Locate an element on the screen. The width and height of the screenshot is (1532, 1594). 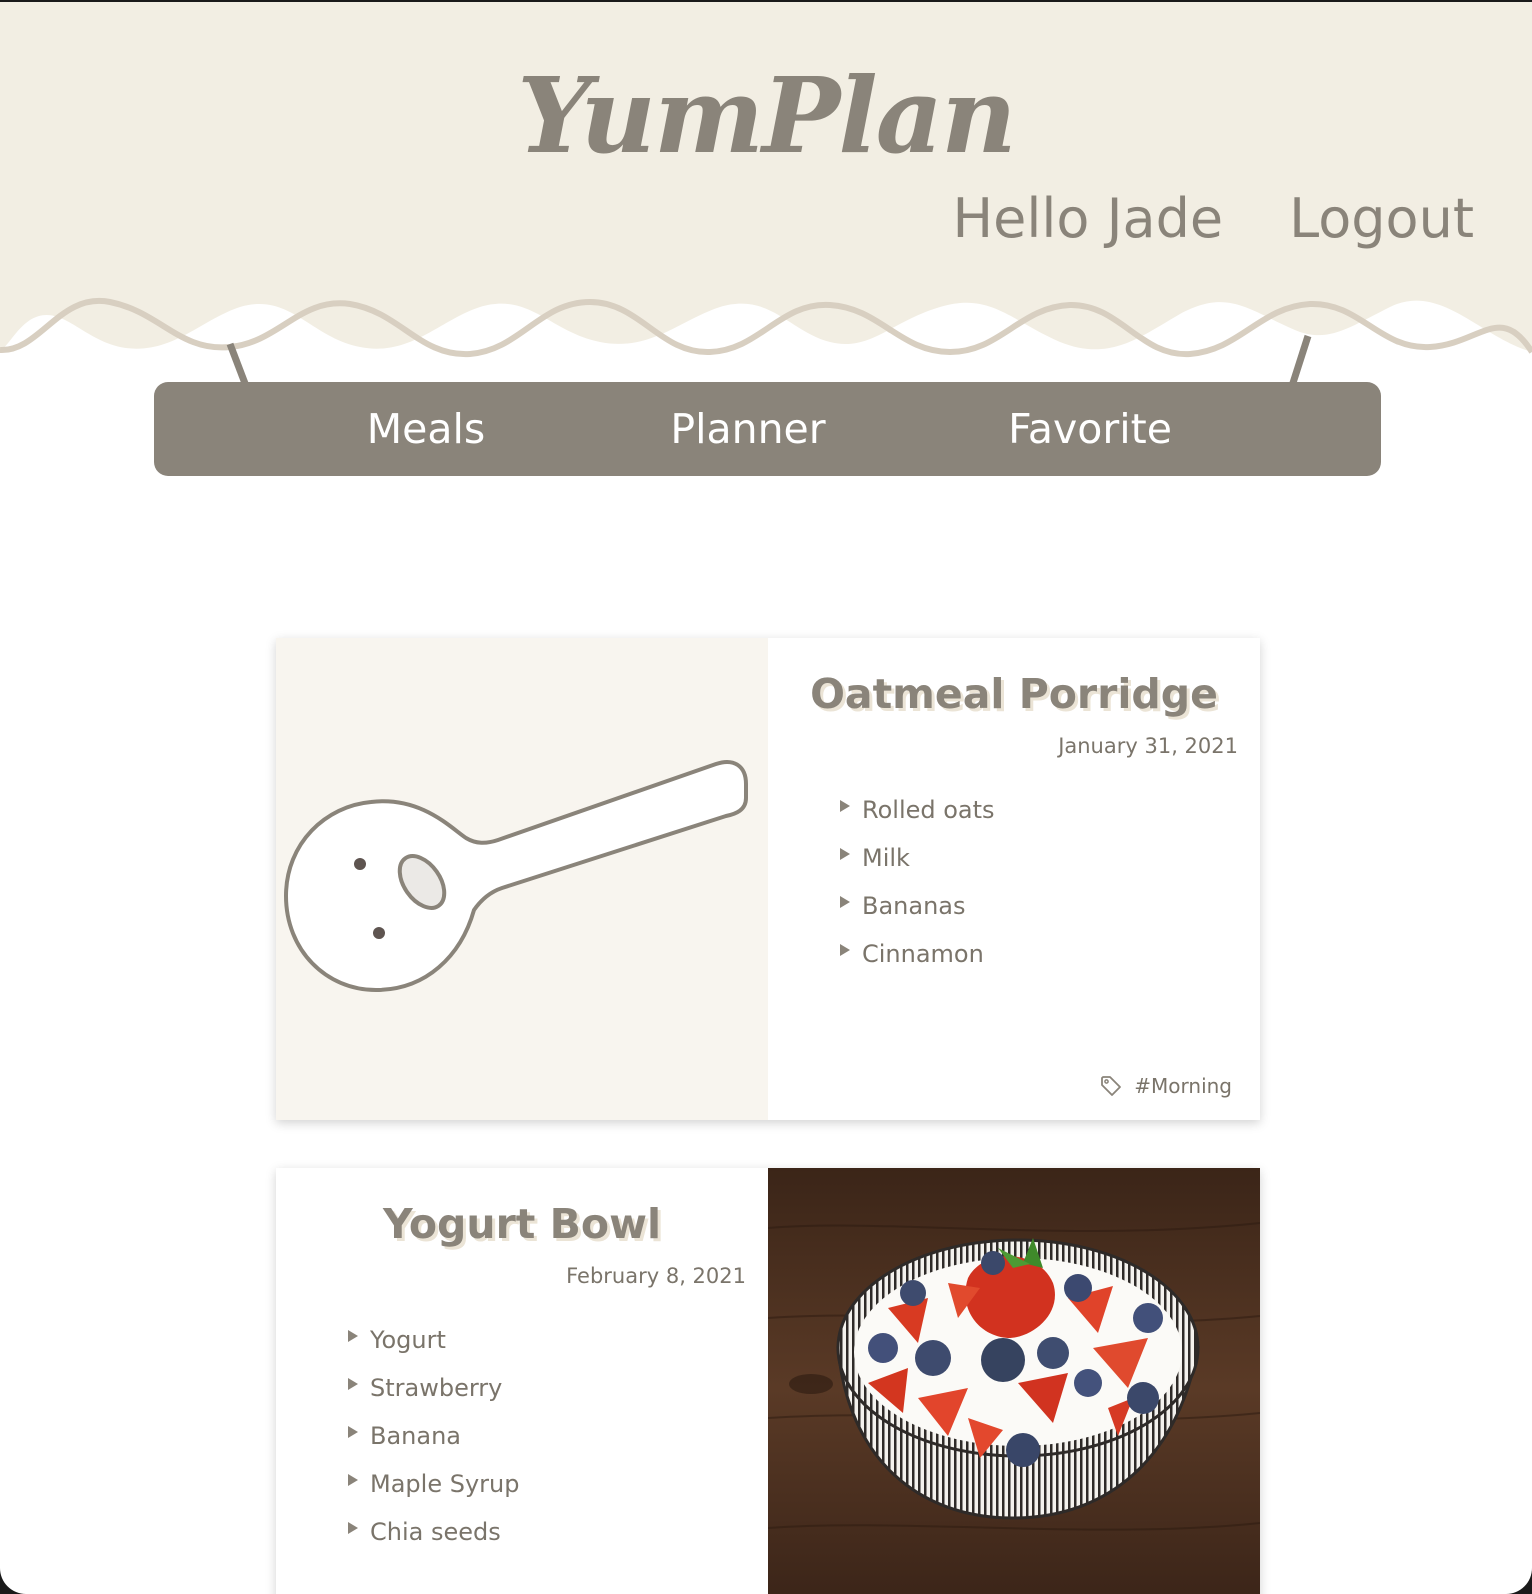
meal-date: January 31, 2021 is located at coordinates (1148, 746).